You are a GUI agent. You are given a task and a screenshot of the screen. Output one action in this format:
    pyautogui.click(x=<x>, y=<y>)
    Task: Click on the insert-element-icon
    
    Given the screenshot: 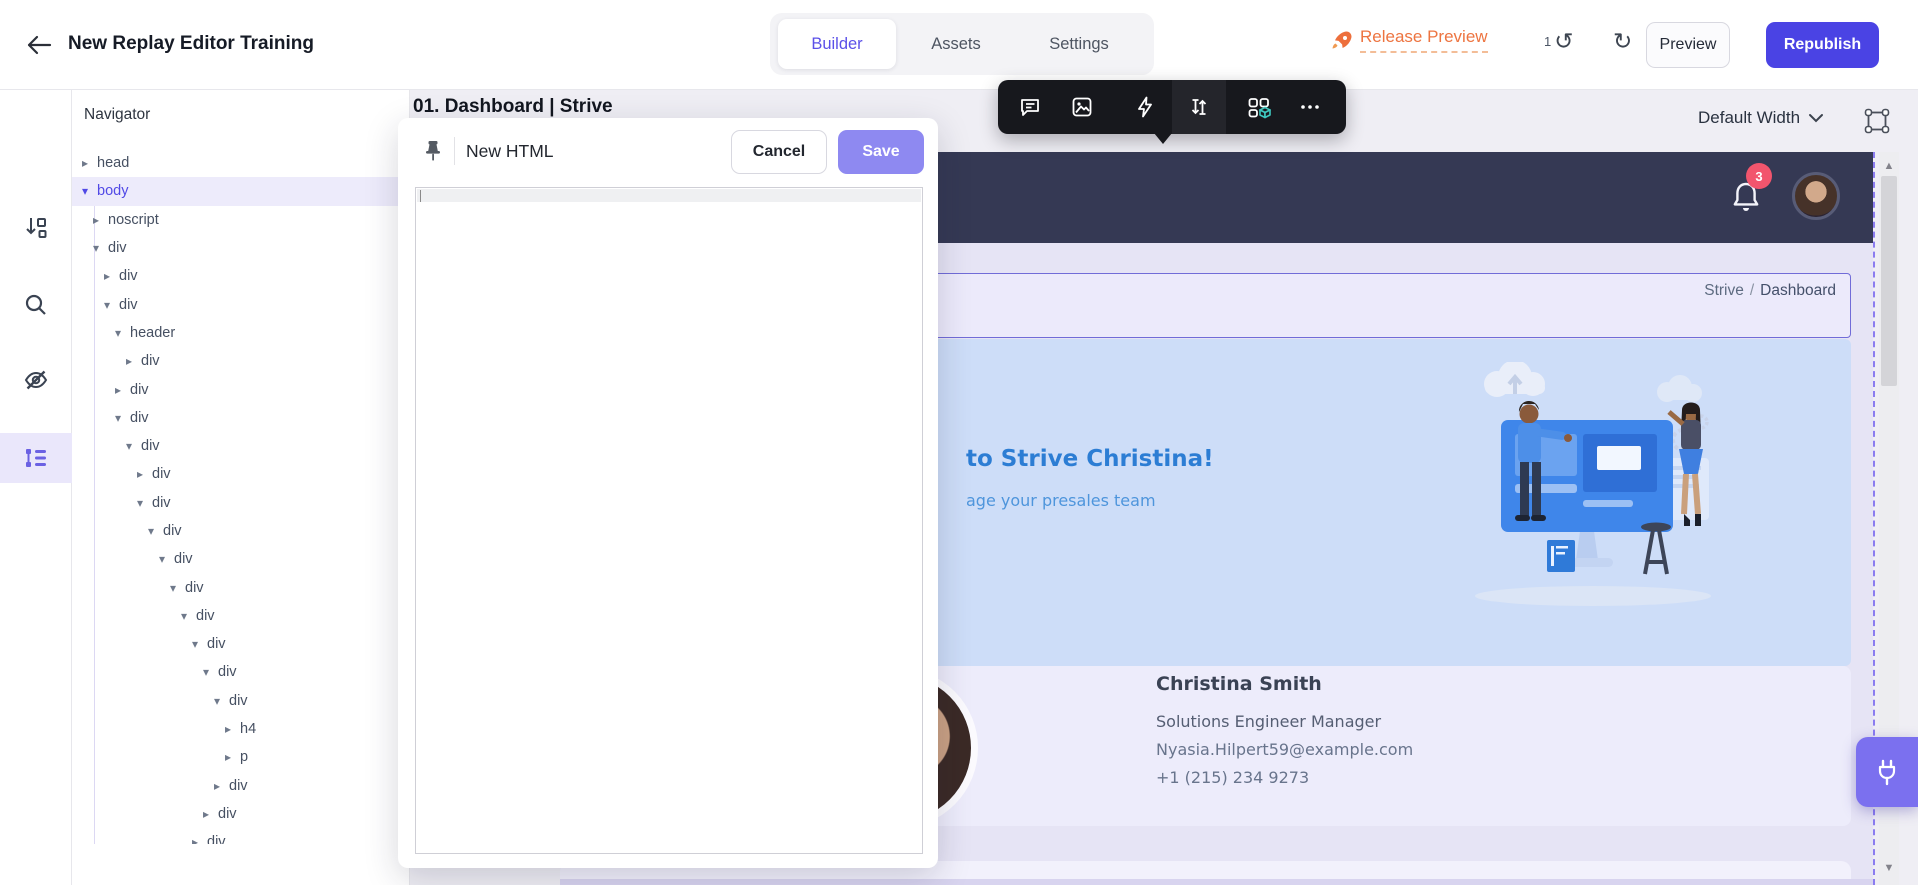 What is the action you would take?
    pyautogui.click(x=36, y=228)
    